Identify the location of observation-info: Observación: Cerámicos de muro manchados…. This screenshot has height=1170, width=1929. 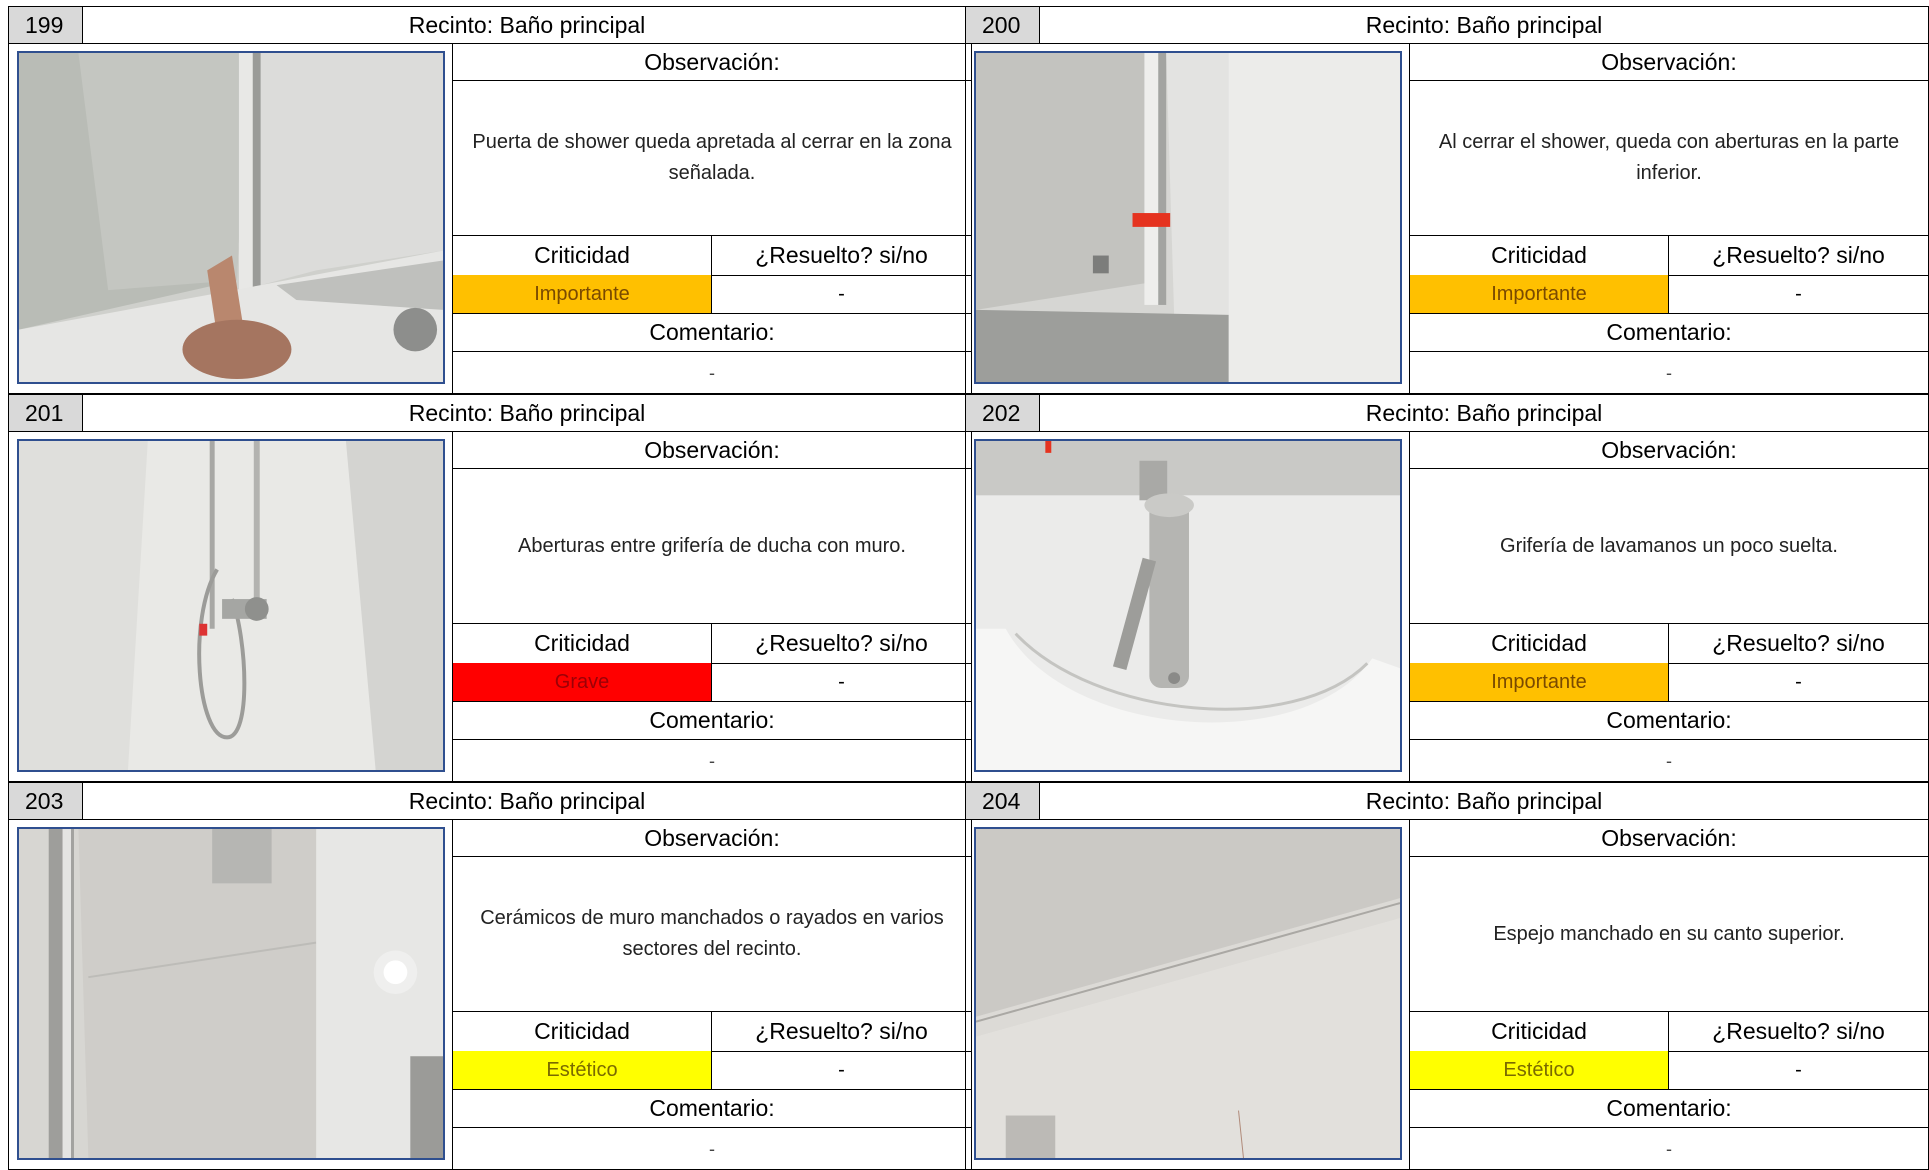
(711, 994).